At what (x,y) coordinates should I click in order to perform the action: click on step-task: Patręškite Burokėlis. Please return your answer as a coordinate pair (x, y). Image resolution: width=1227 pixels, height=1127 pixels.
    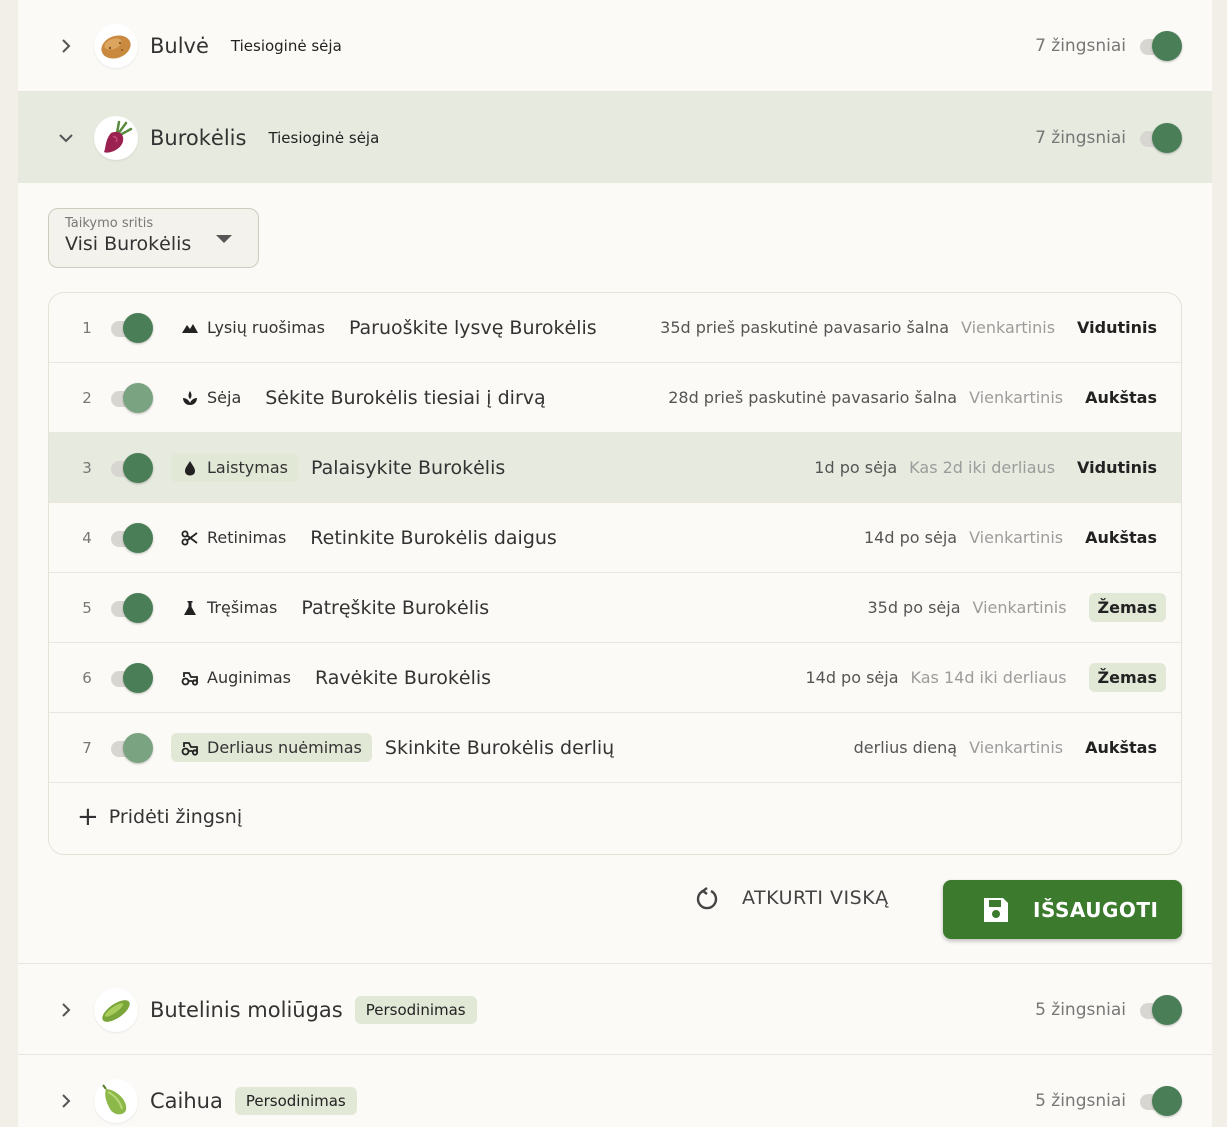
    Looking at the image, I should click on (395, 608).